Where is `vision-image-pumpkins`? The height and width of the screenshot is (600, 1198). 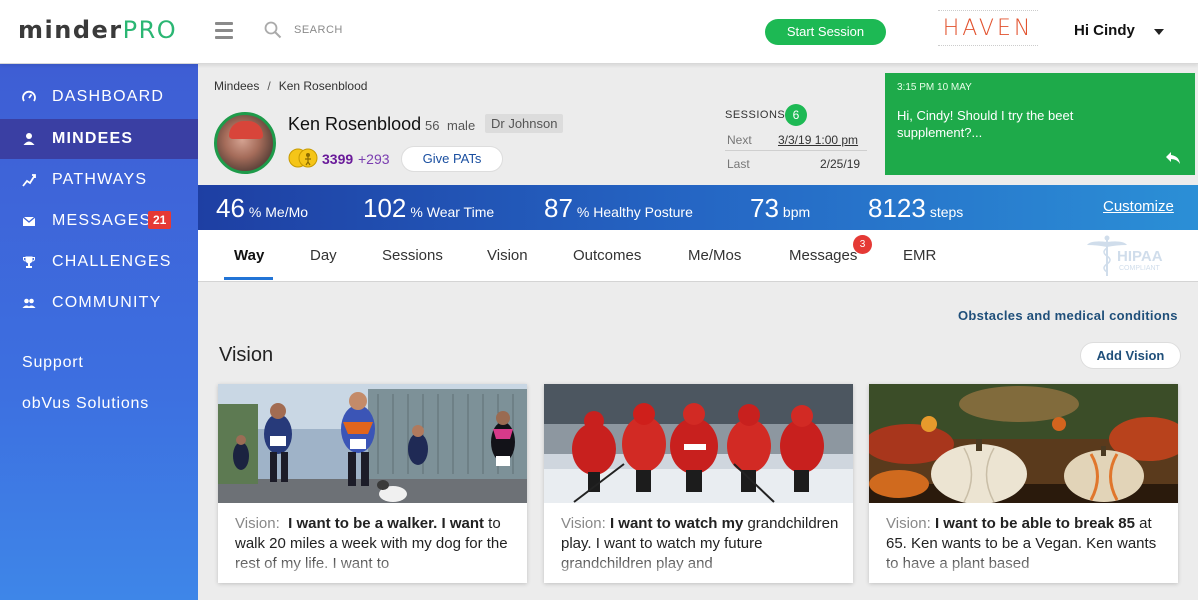
vision-image-pumpkins is located at coordinates (1023, 443).